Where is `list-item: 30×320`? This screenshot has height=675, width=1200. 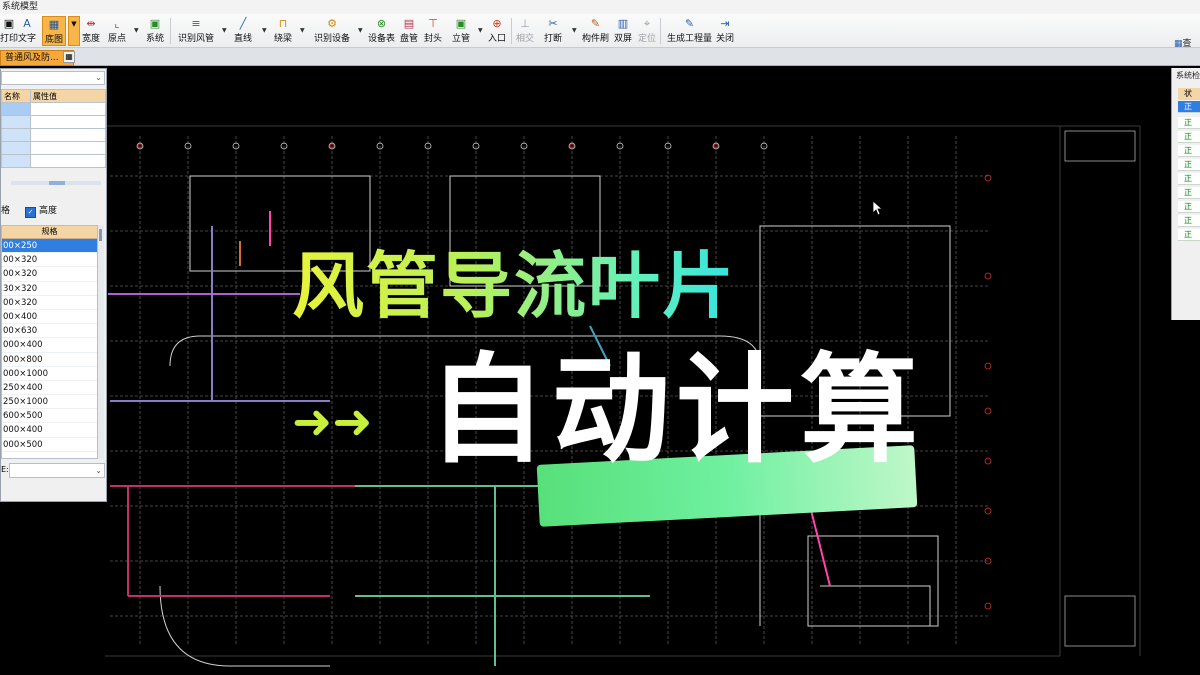 list-item: 30×320 is located at coordinates (49, 289).